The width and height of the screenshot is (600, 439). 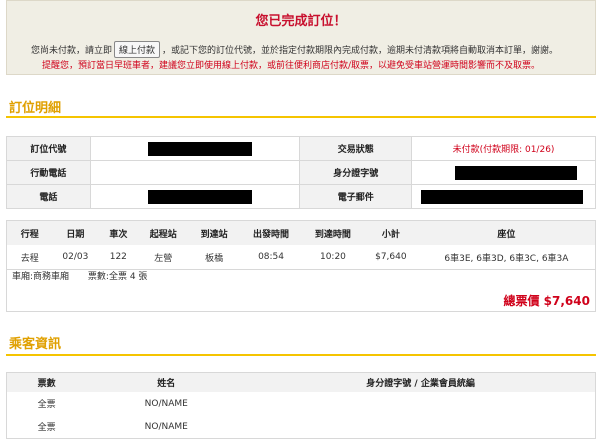 What do you see at coordinates (506, 232) in the screenshot?
I see `trip-header: 座位` at bounding box center [506, 232].